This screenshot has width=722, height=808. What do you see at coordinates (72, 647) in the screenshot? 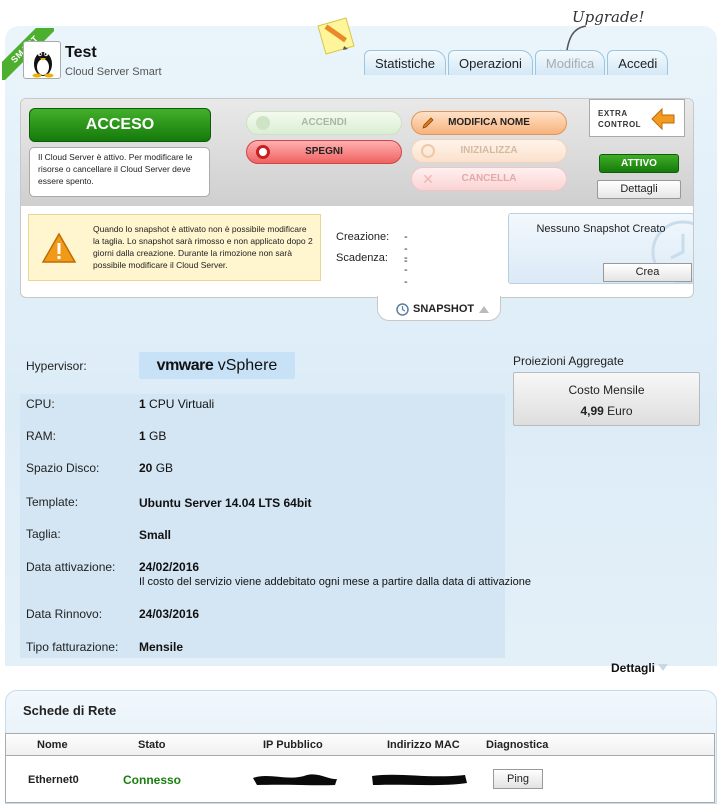
I see `billing-label: Tipo fatturazione:` at bounding box center [72, 647].